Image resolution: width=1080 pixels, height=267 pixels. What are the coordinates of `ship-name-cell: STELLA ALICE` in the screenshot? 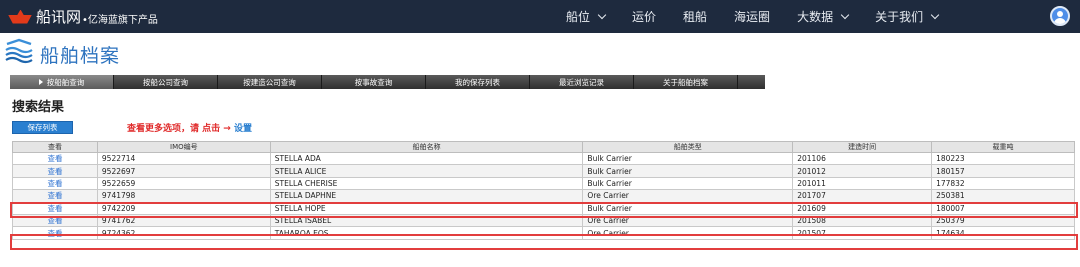 It's located at (426, 171).